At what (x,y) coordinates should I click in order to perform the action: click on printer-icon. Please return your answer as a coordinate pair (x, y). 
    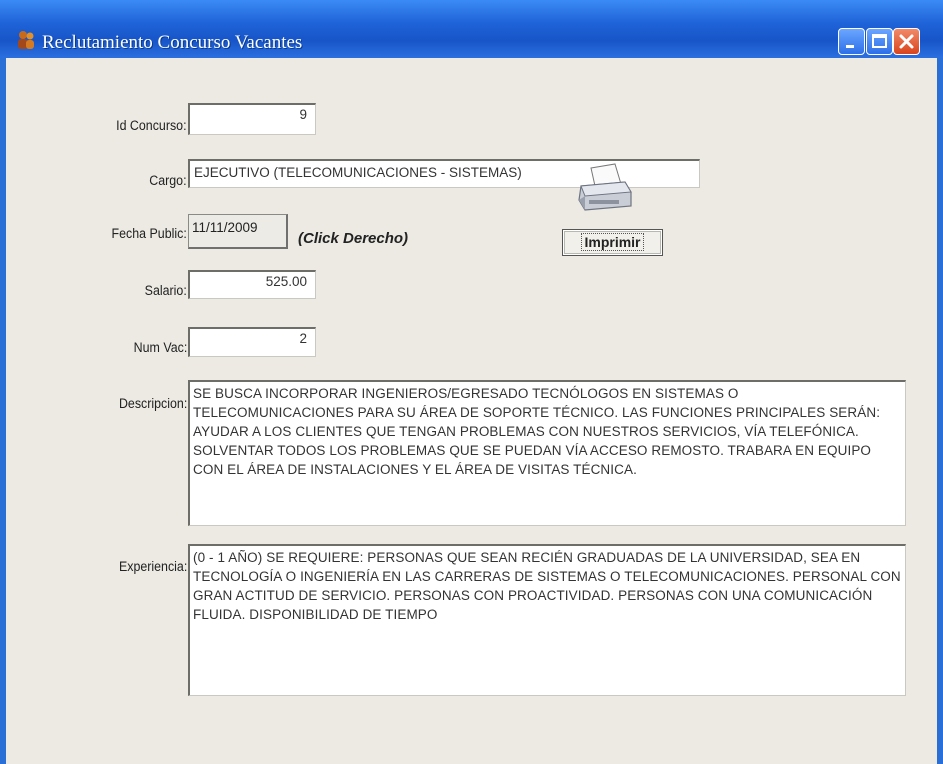
    Looking at the image, I should click on (605, 190).